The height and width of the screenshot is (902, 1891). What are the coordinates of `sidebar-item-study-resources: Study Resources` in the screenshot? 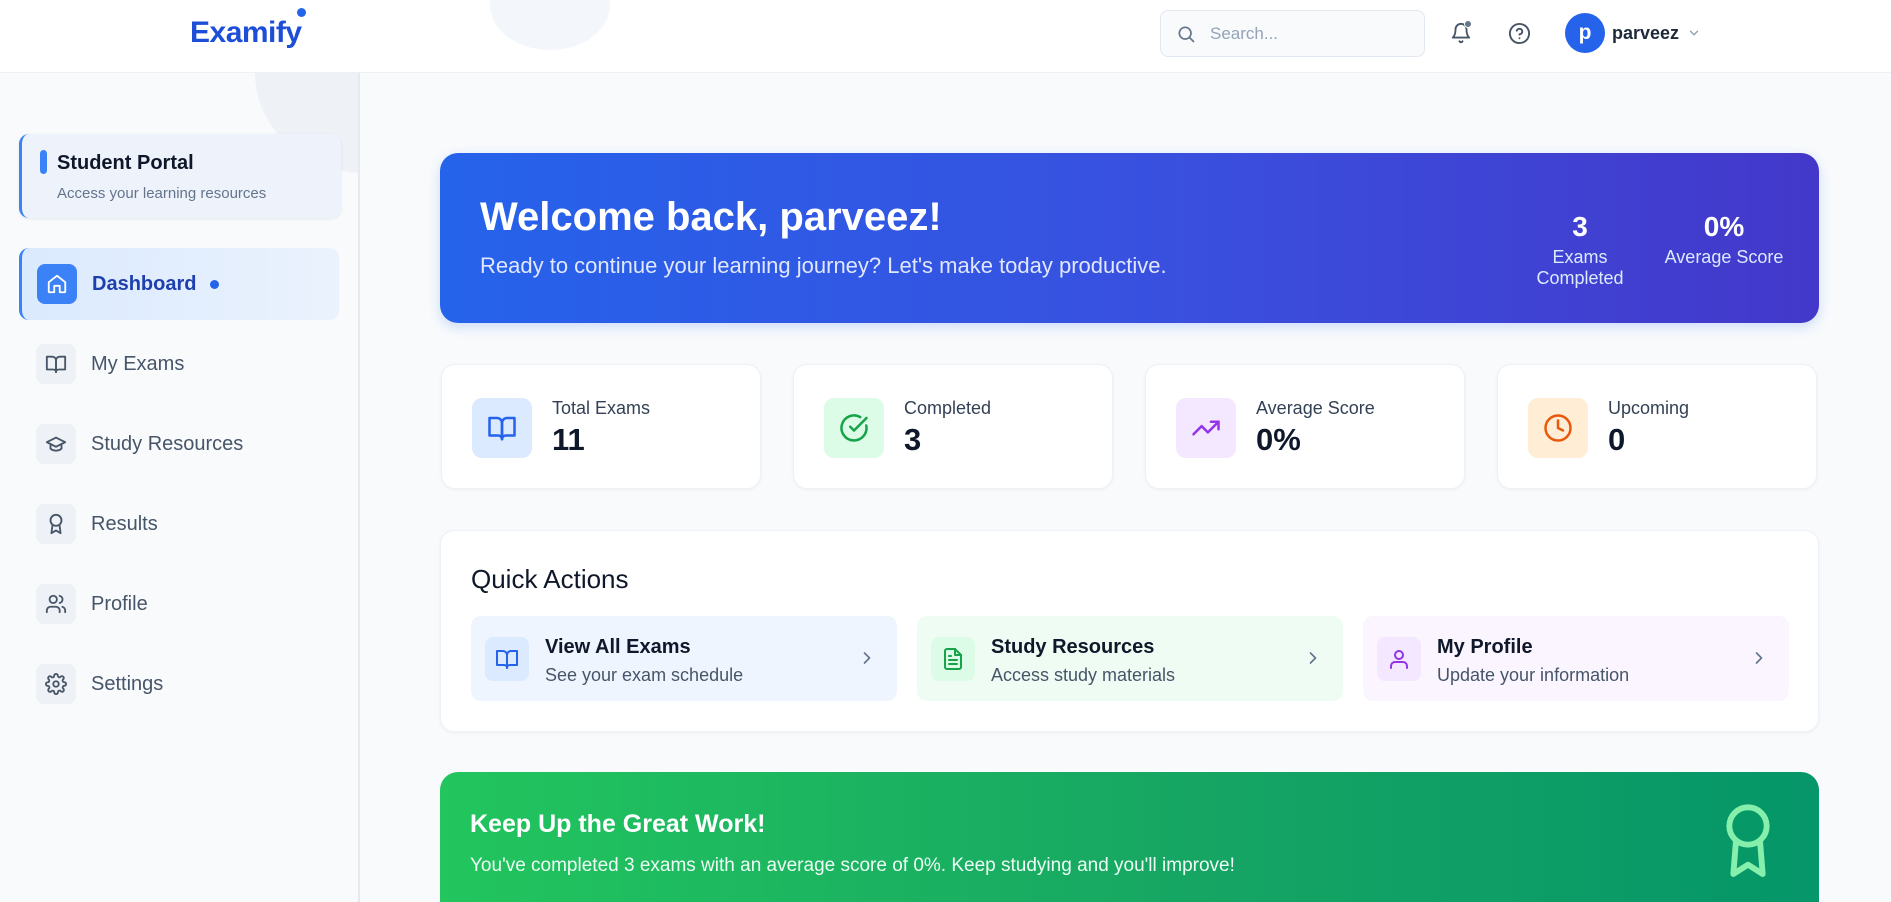 It's located at (179, 444).